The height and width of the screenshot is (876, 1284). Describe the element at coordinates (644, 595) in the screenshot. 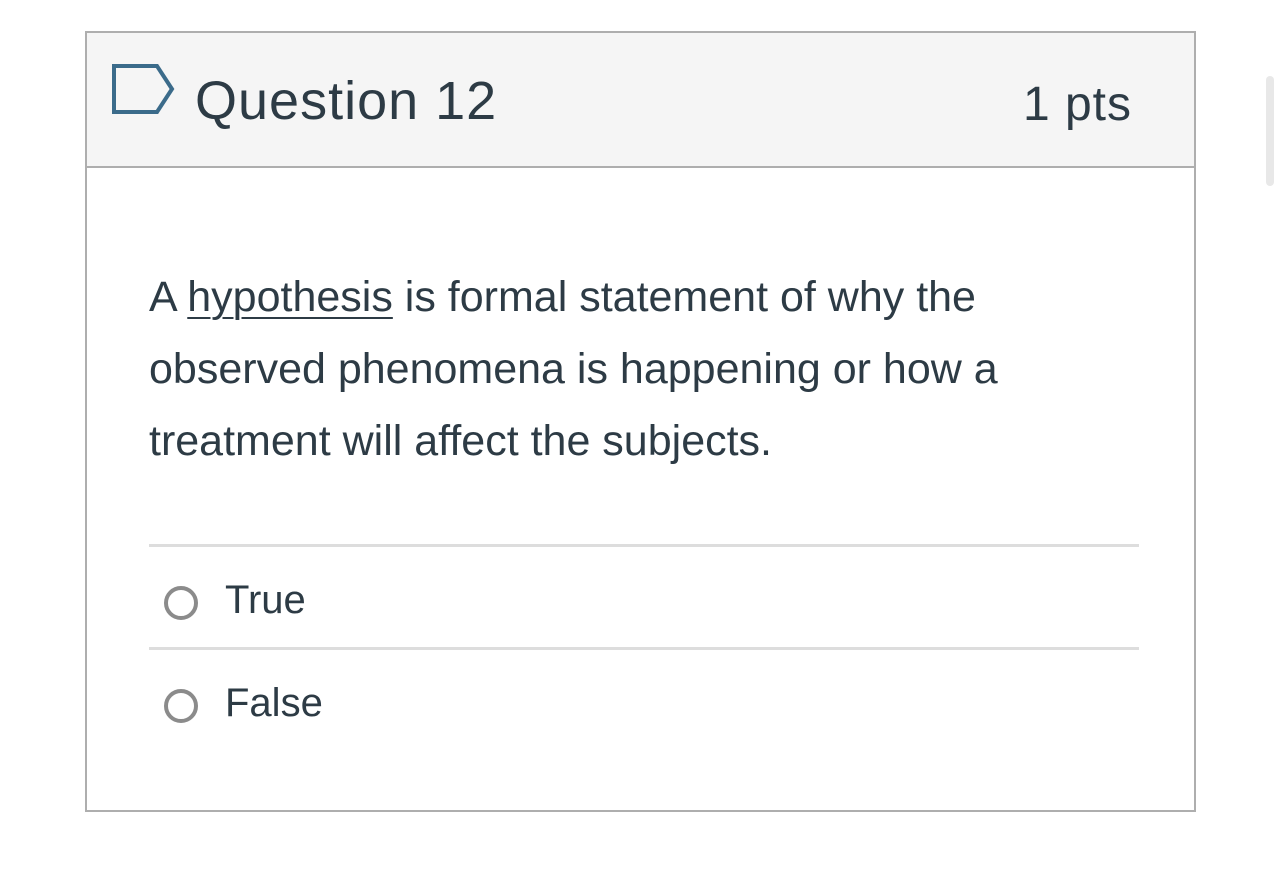

I see `answer-option-true: True` at that location.